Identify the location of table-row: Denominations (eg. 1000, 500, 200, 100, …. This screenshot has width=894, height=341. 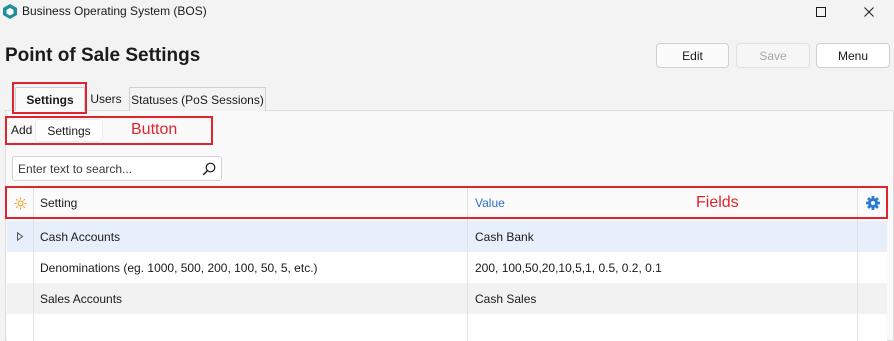
(447, 267).